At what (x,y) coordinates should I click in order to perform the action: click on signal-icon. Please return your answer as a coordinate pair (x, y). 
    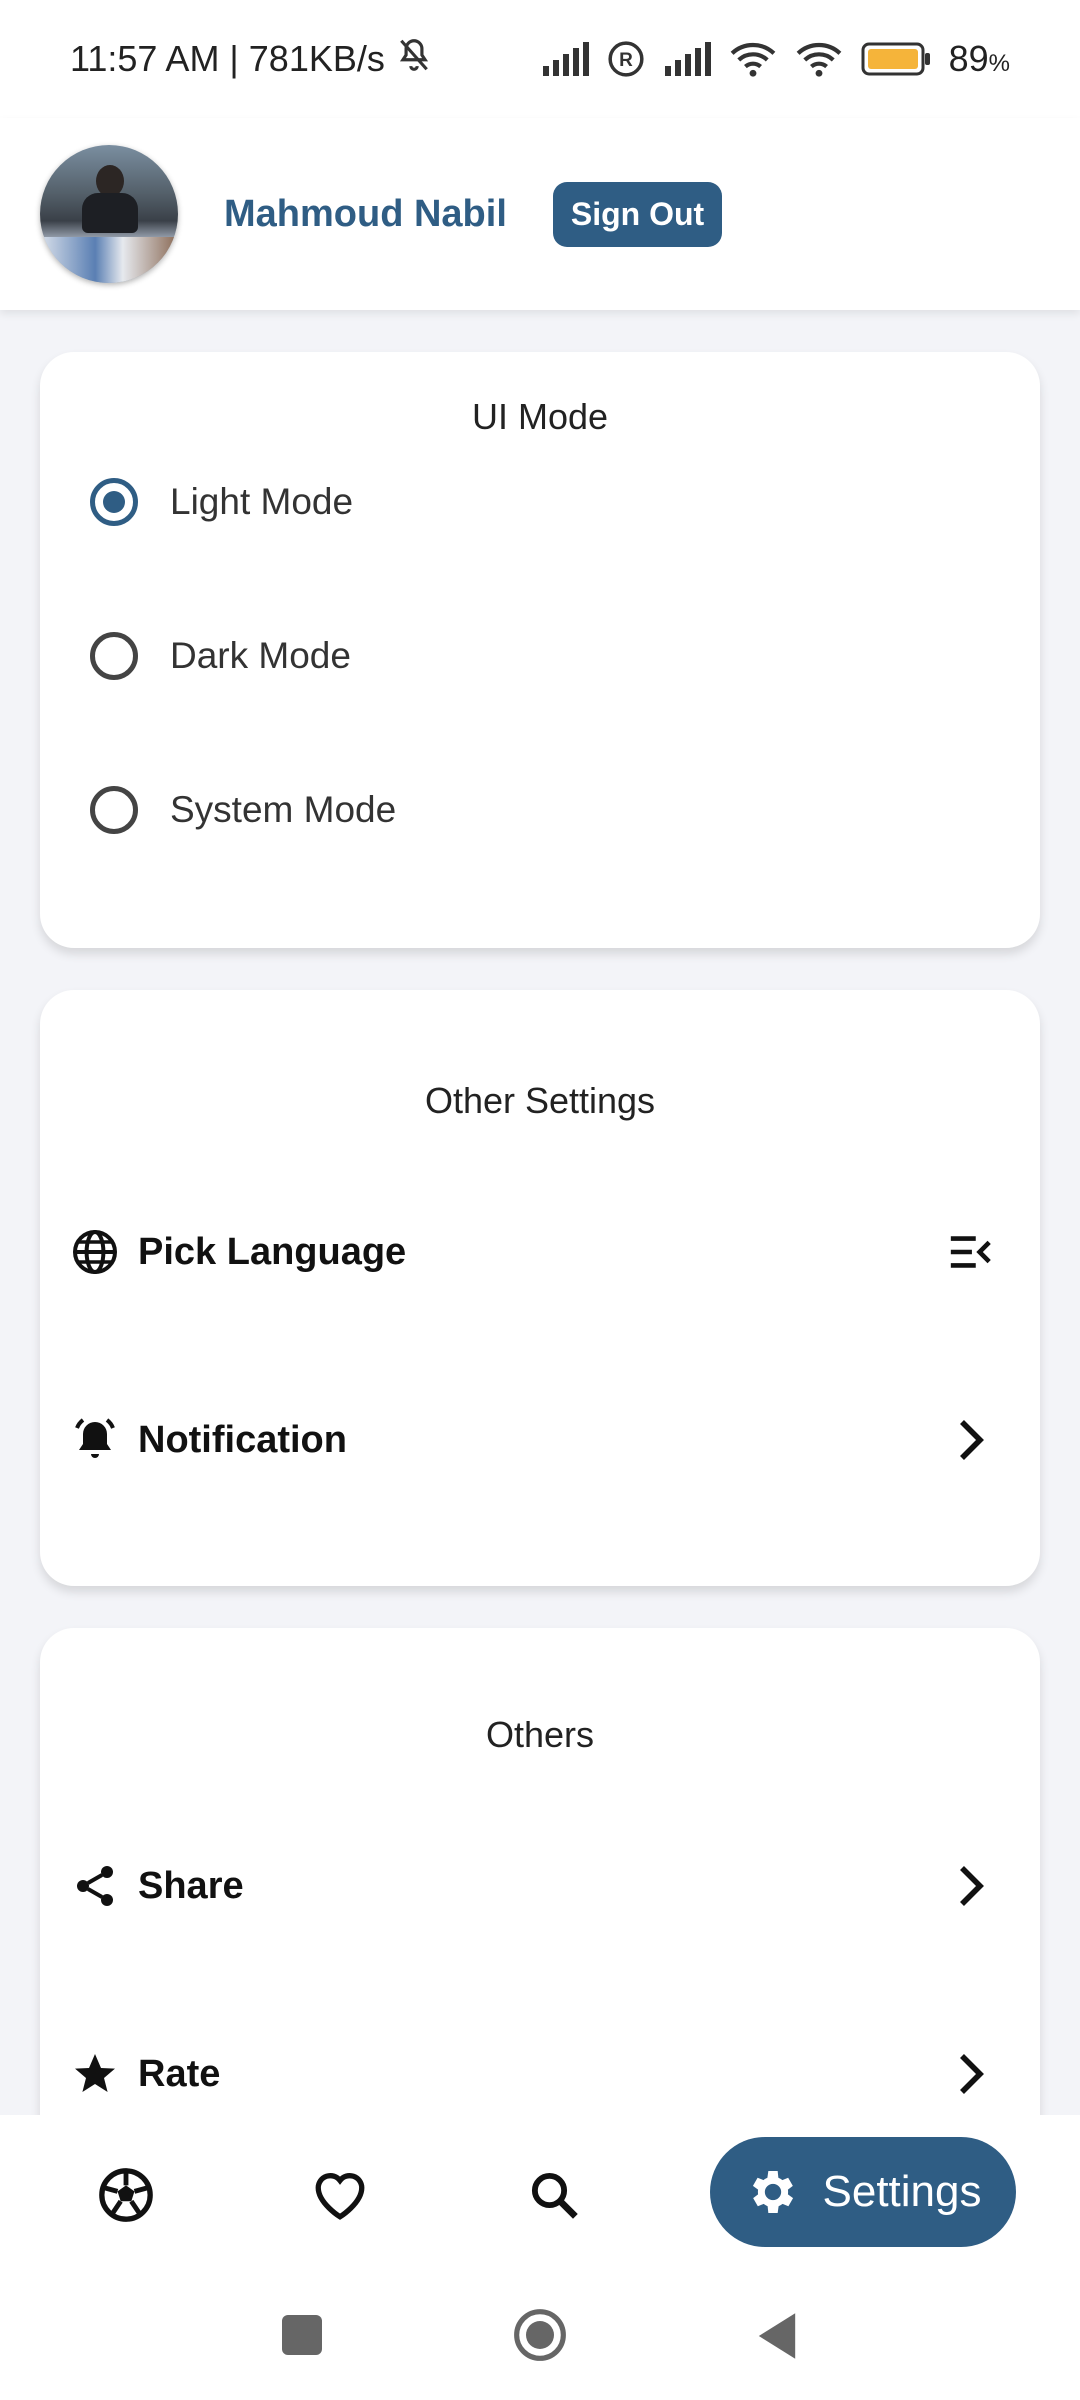
    Looking at the image, I should click on (565, 59).